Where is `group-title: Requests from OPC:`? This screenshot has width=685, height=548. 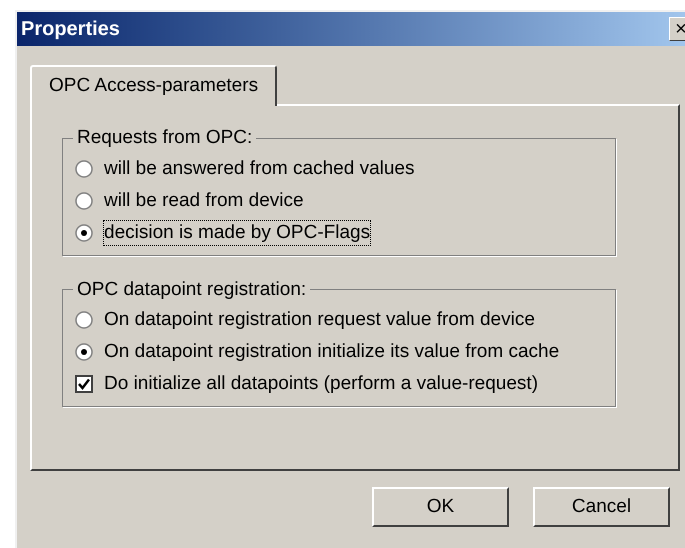
group-title: Requests from OPC: is located at coordinates (165, 138).